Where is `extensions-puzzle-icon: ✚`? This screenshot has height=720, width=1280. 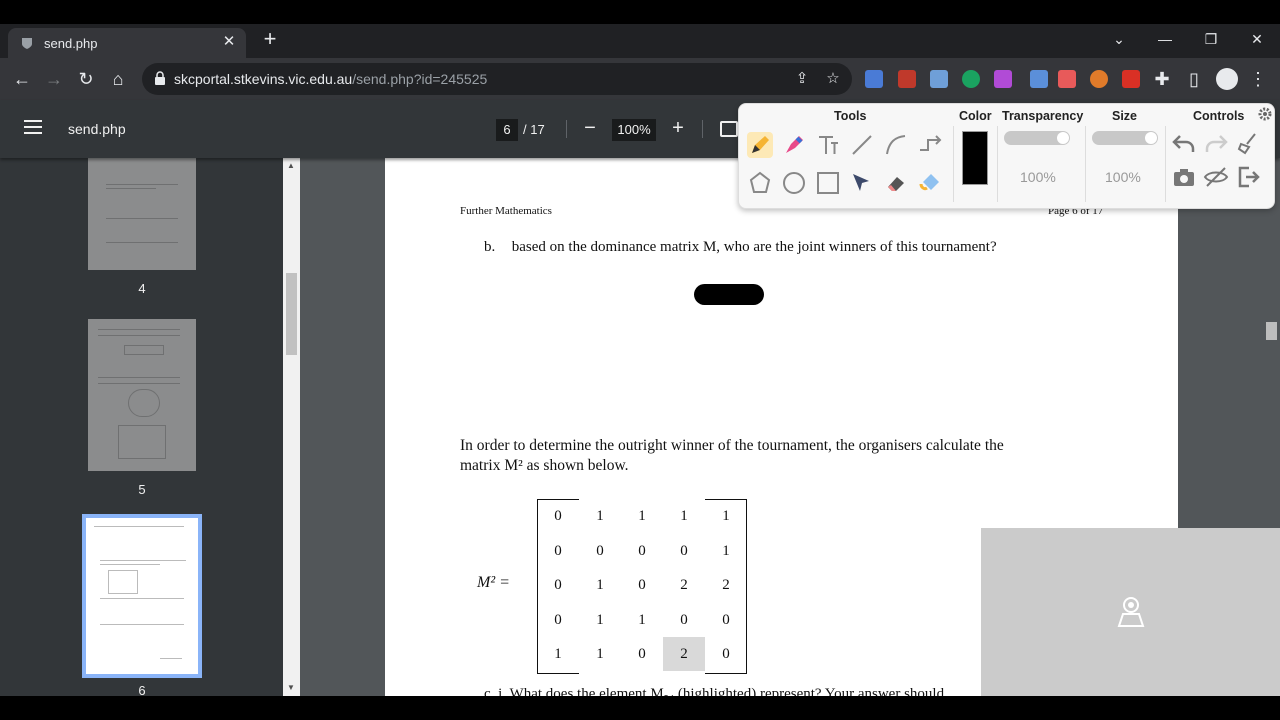
extensions-puzzle-icon: ✚ is located at coordinates (1162, 79).